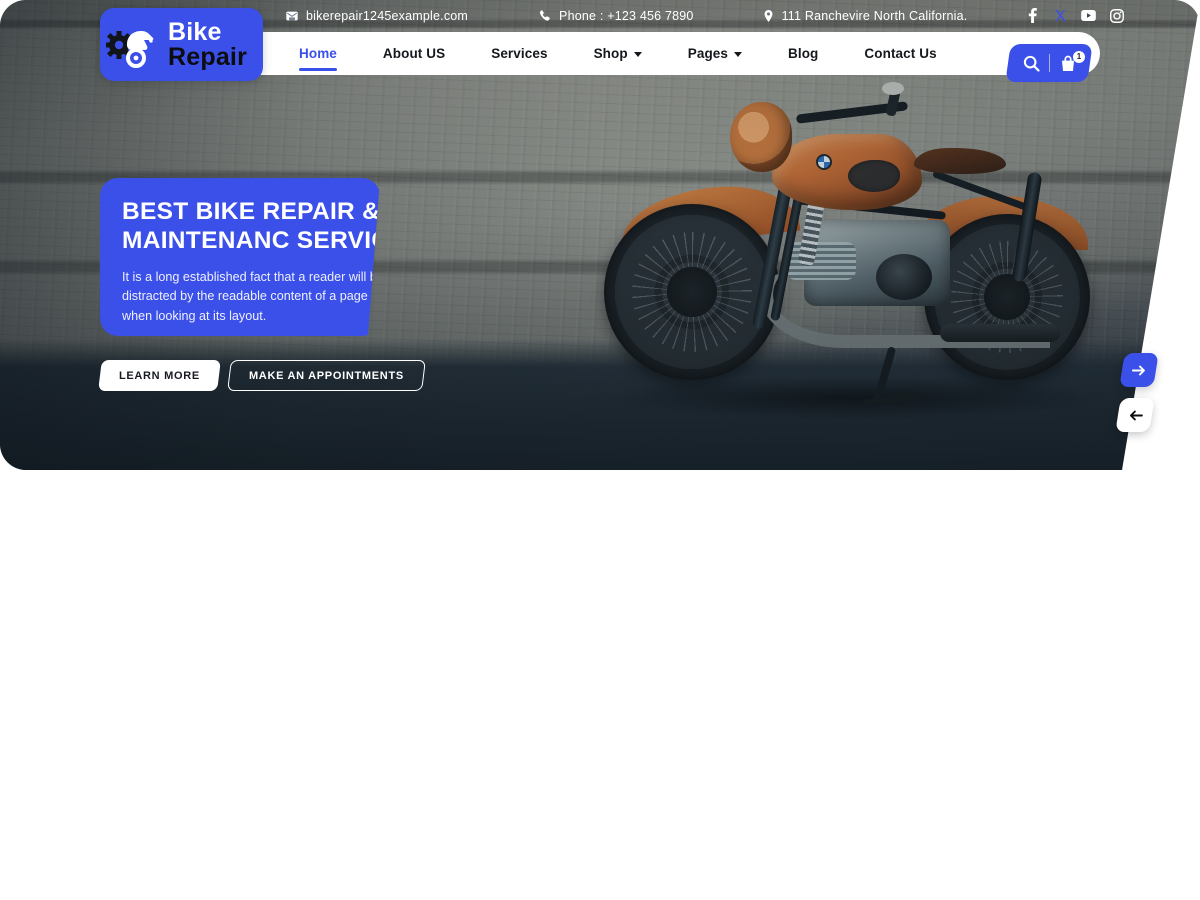 The height and width of the screenshot is (900, 1200). Describe the element at coordinates (544, 15) in the screenshot. I see `phone-icon` at that location.